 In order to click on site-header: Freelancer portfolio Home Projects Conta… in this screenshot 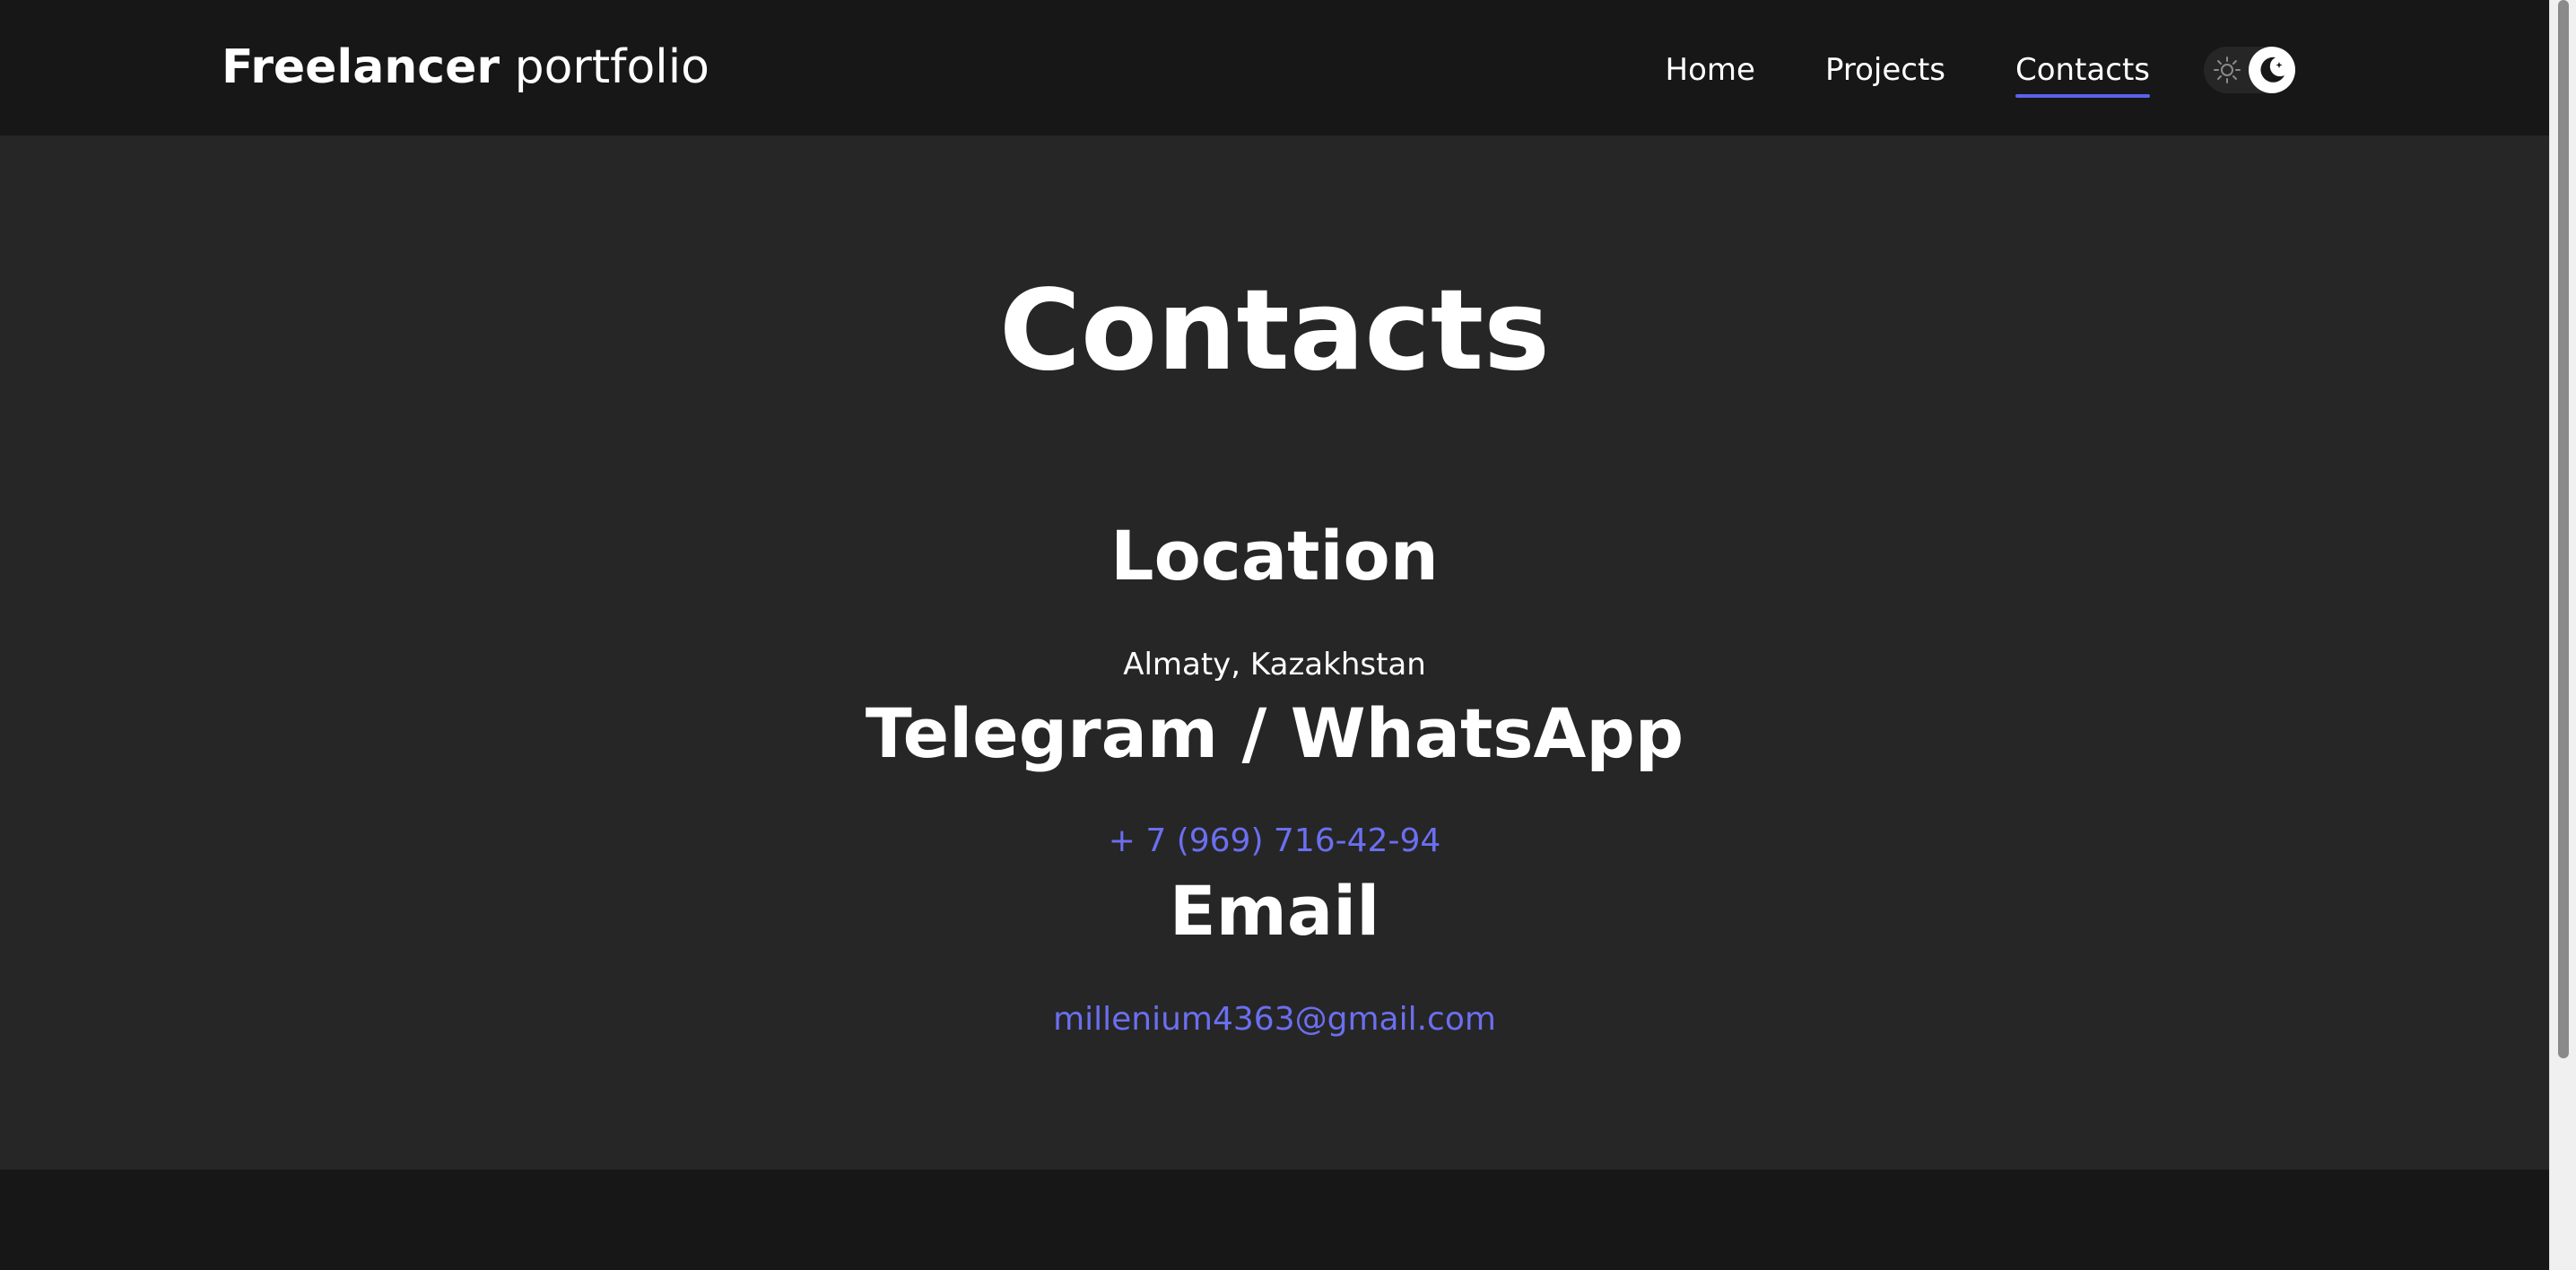, I will do `click(1274, 67)`.